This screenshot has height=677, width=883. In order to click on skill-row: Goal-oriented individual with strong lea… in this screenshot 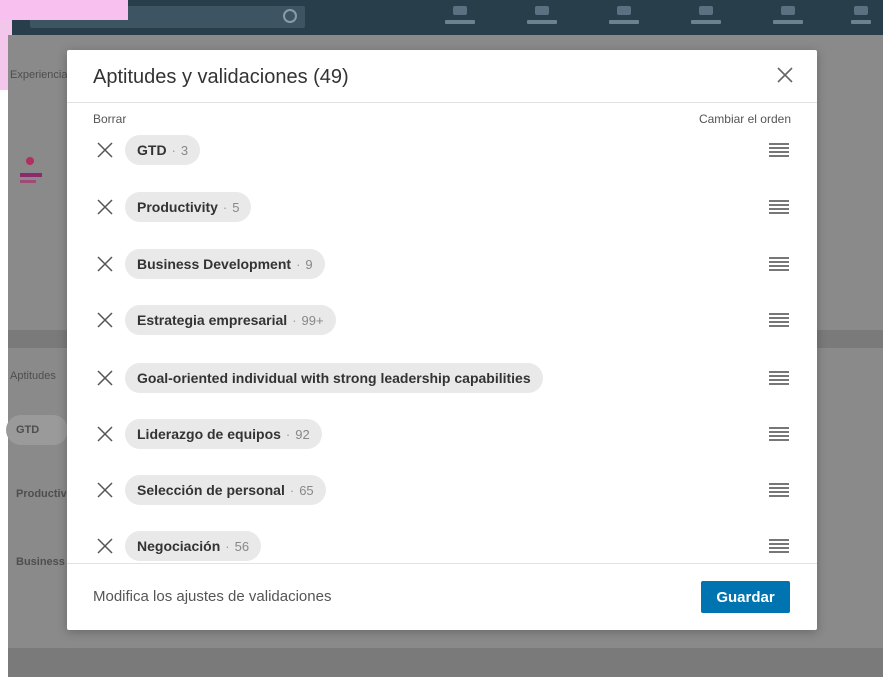, I will do `click(442, 378)`.